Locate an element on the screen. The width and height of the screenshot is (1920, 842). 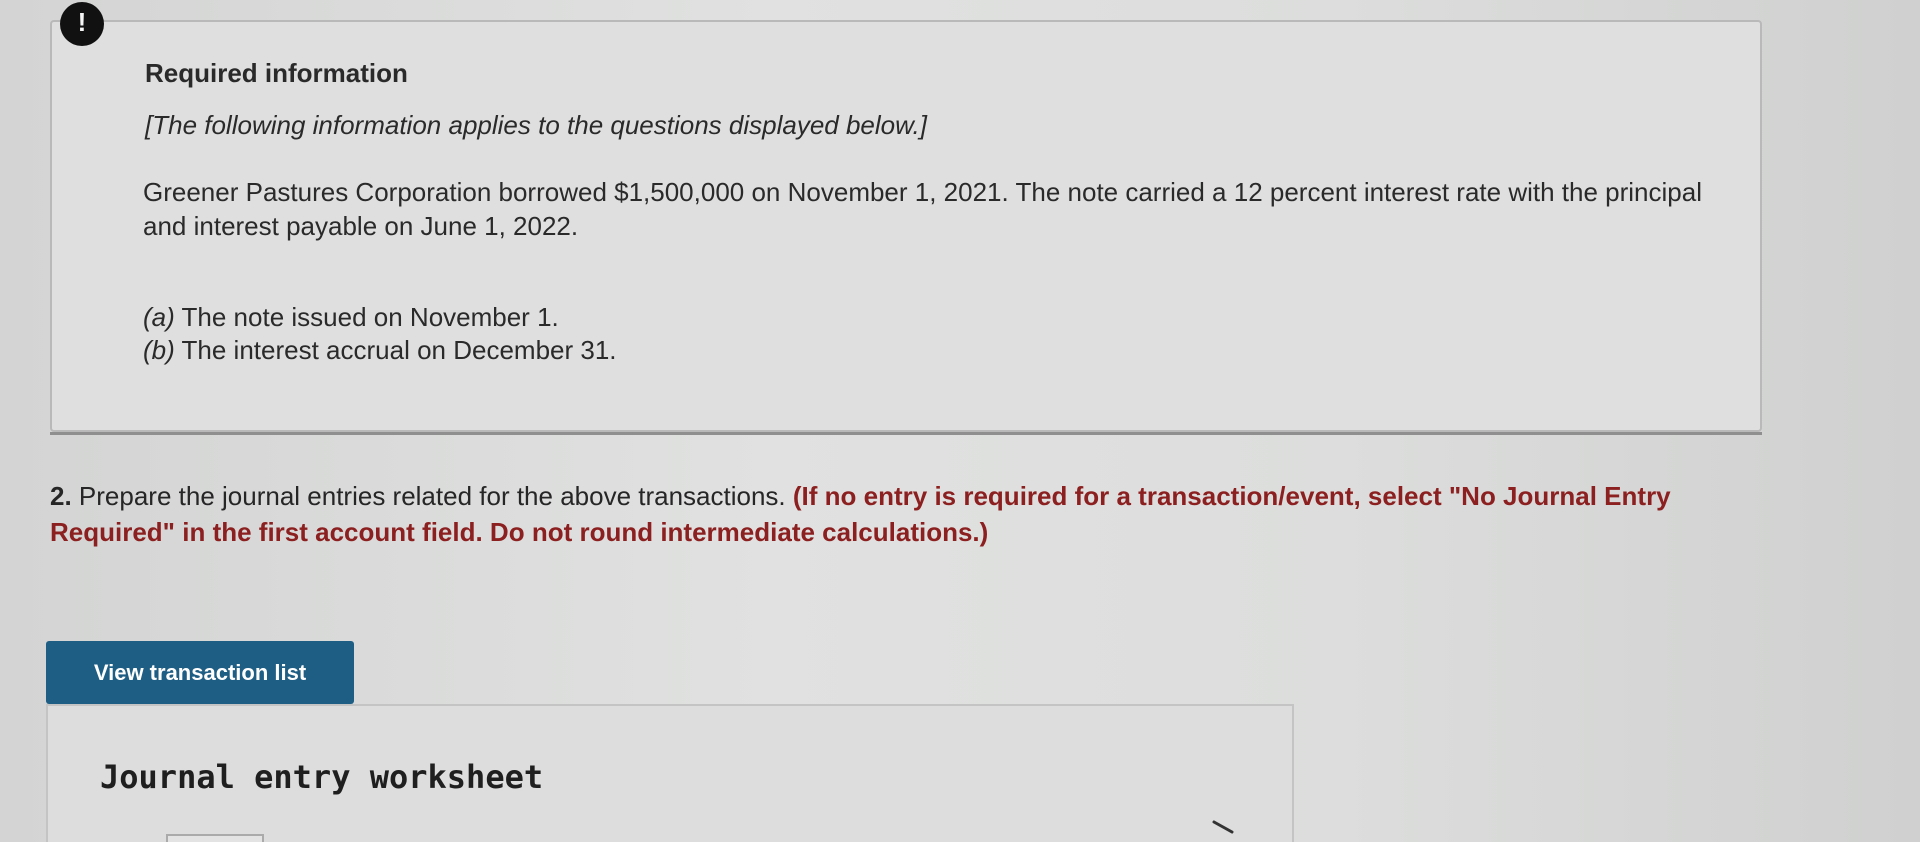
question-number: 2. is located at coordinates (61, 496).